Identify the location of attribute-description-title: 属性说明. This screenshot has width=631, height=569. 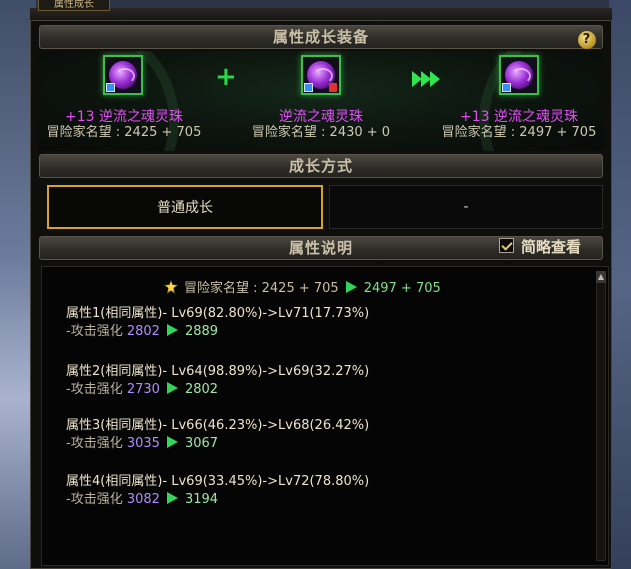
(320, 248).